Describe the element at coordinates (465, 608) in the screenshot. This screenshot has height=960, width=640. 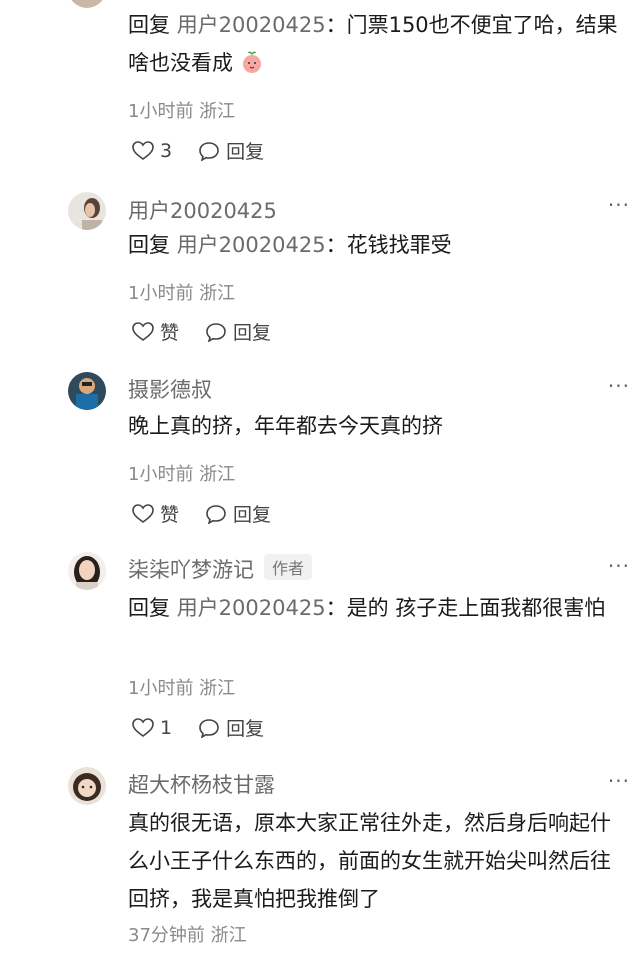
I see `comment-body: ：是的 孩子走上面我都很害怕` at that location.